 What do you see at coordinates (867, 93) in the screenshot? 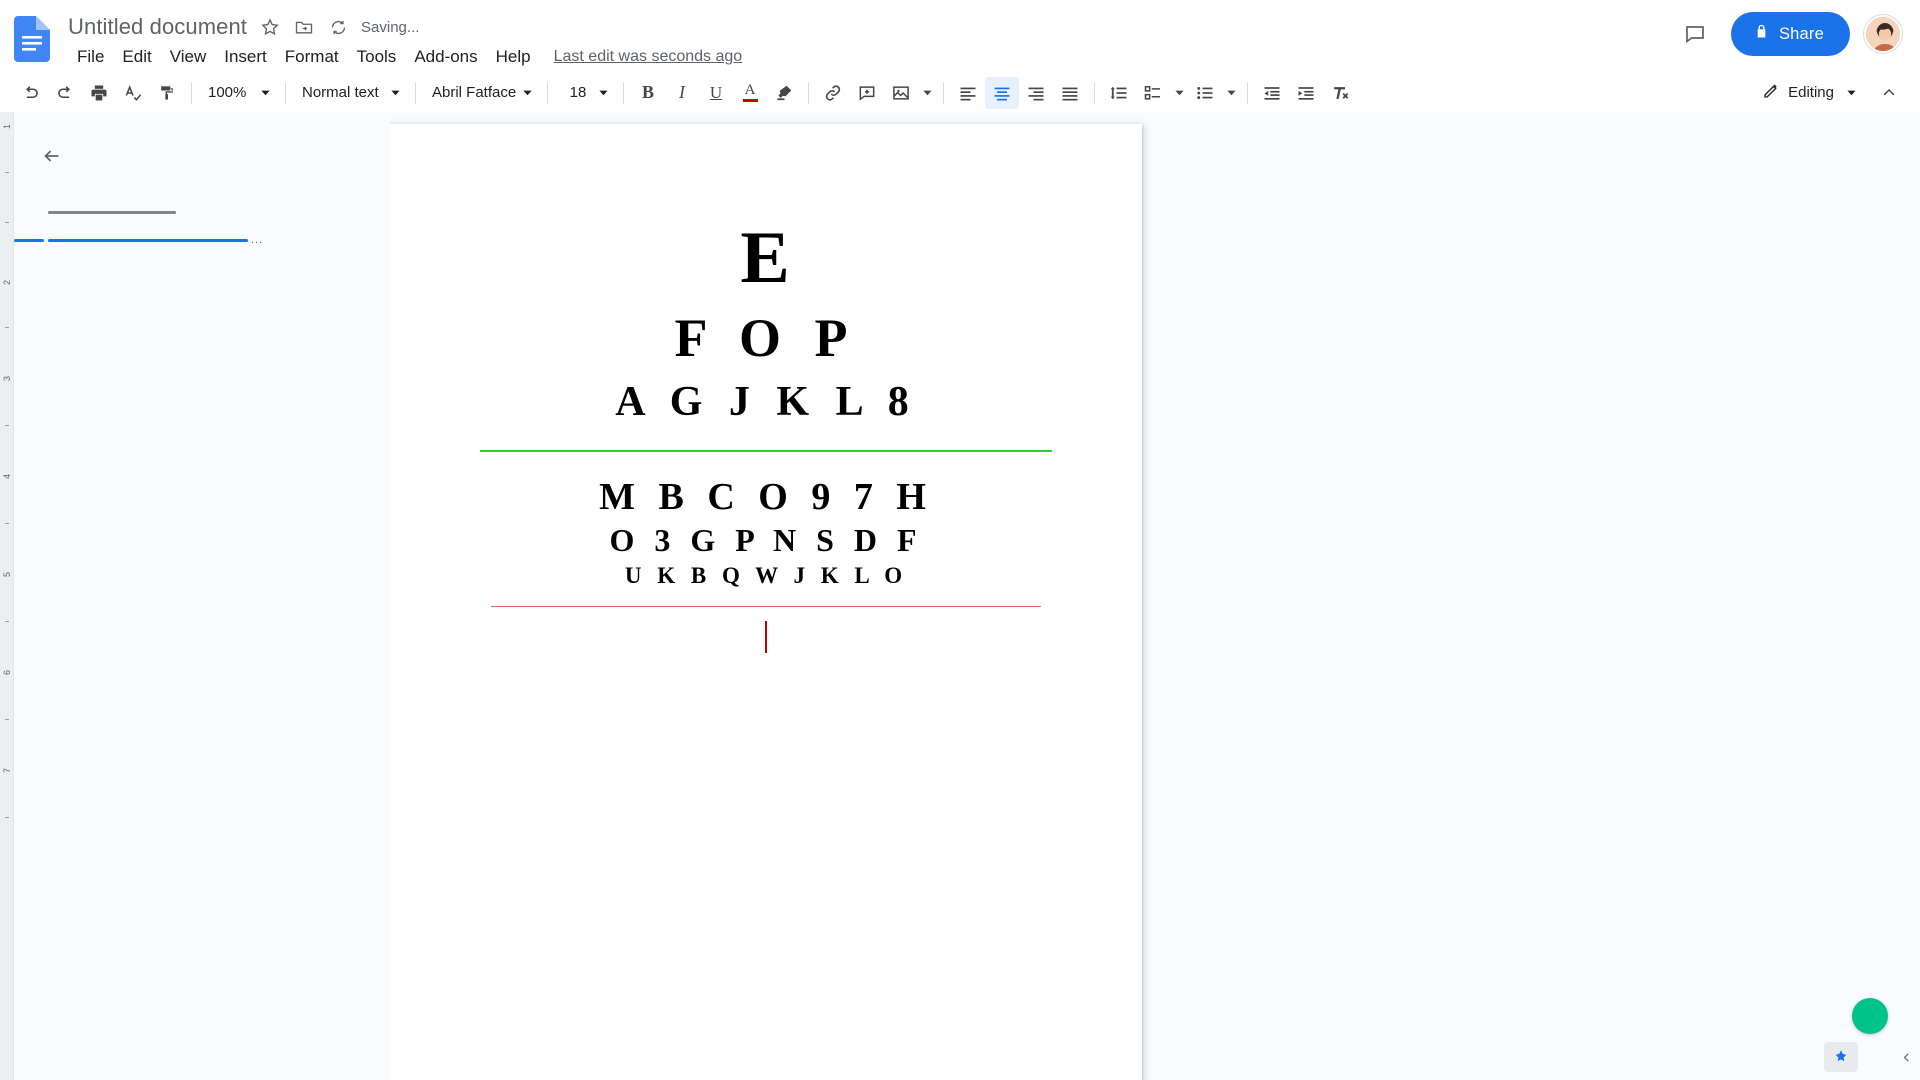
I see `add-comment-icon` at bounding box center [867, 93].